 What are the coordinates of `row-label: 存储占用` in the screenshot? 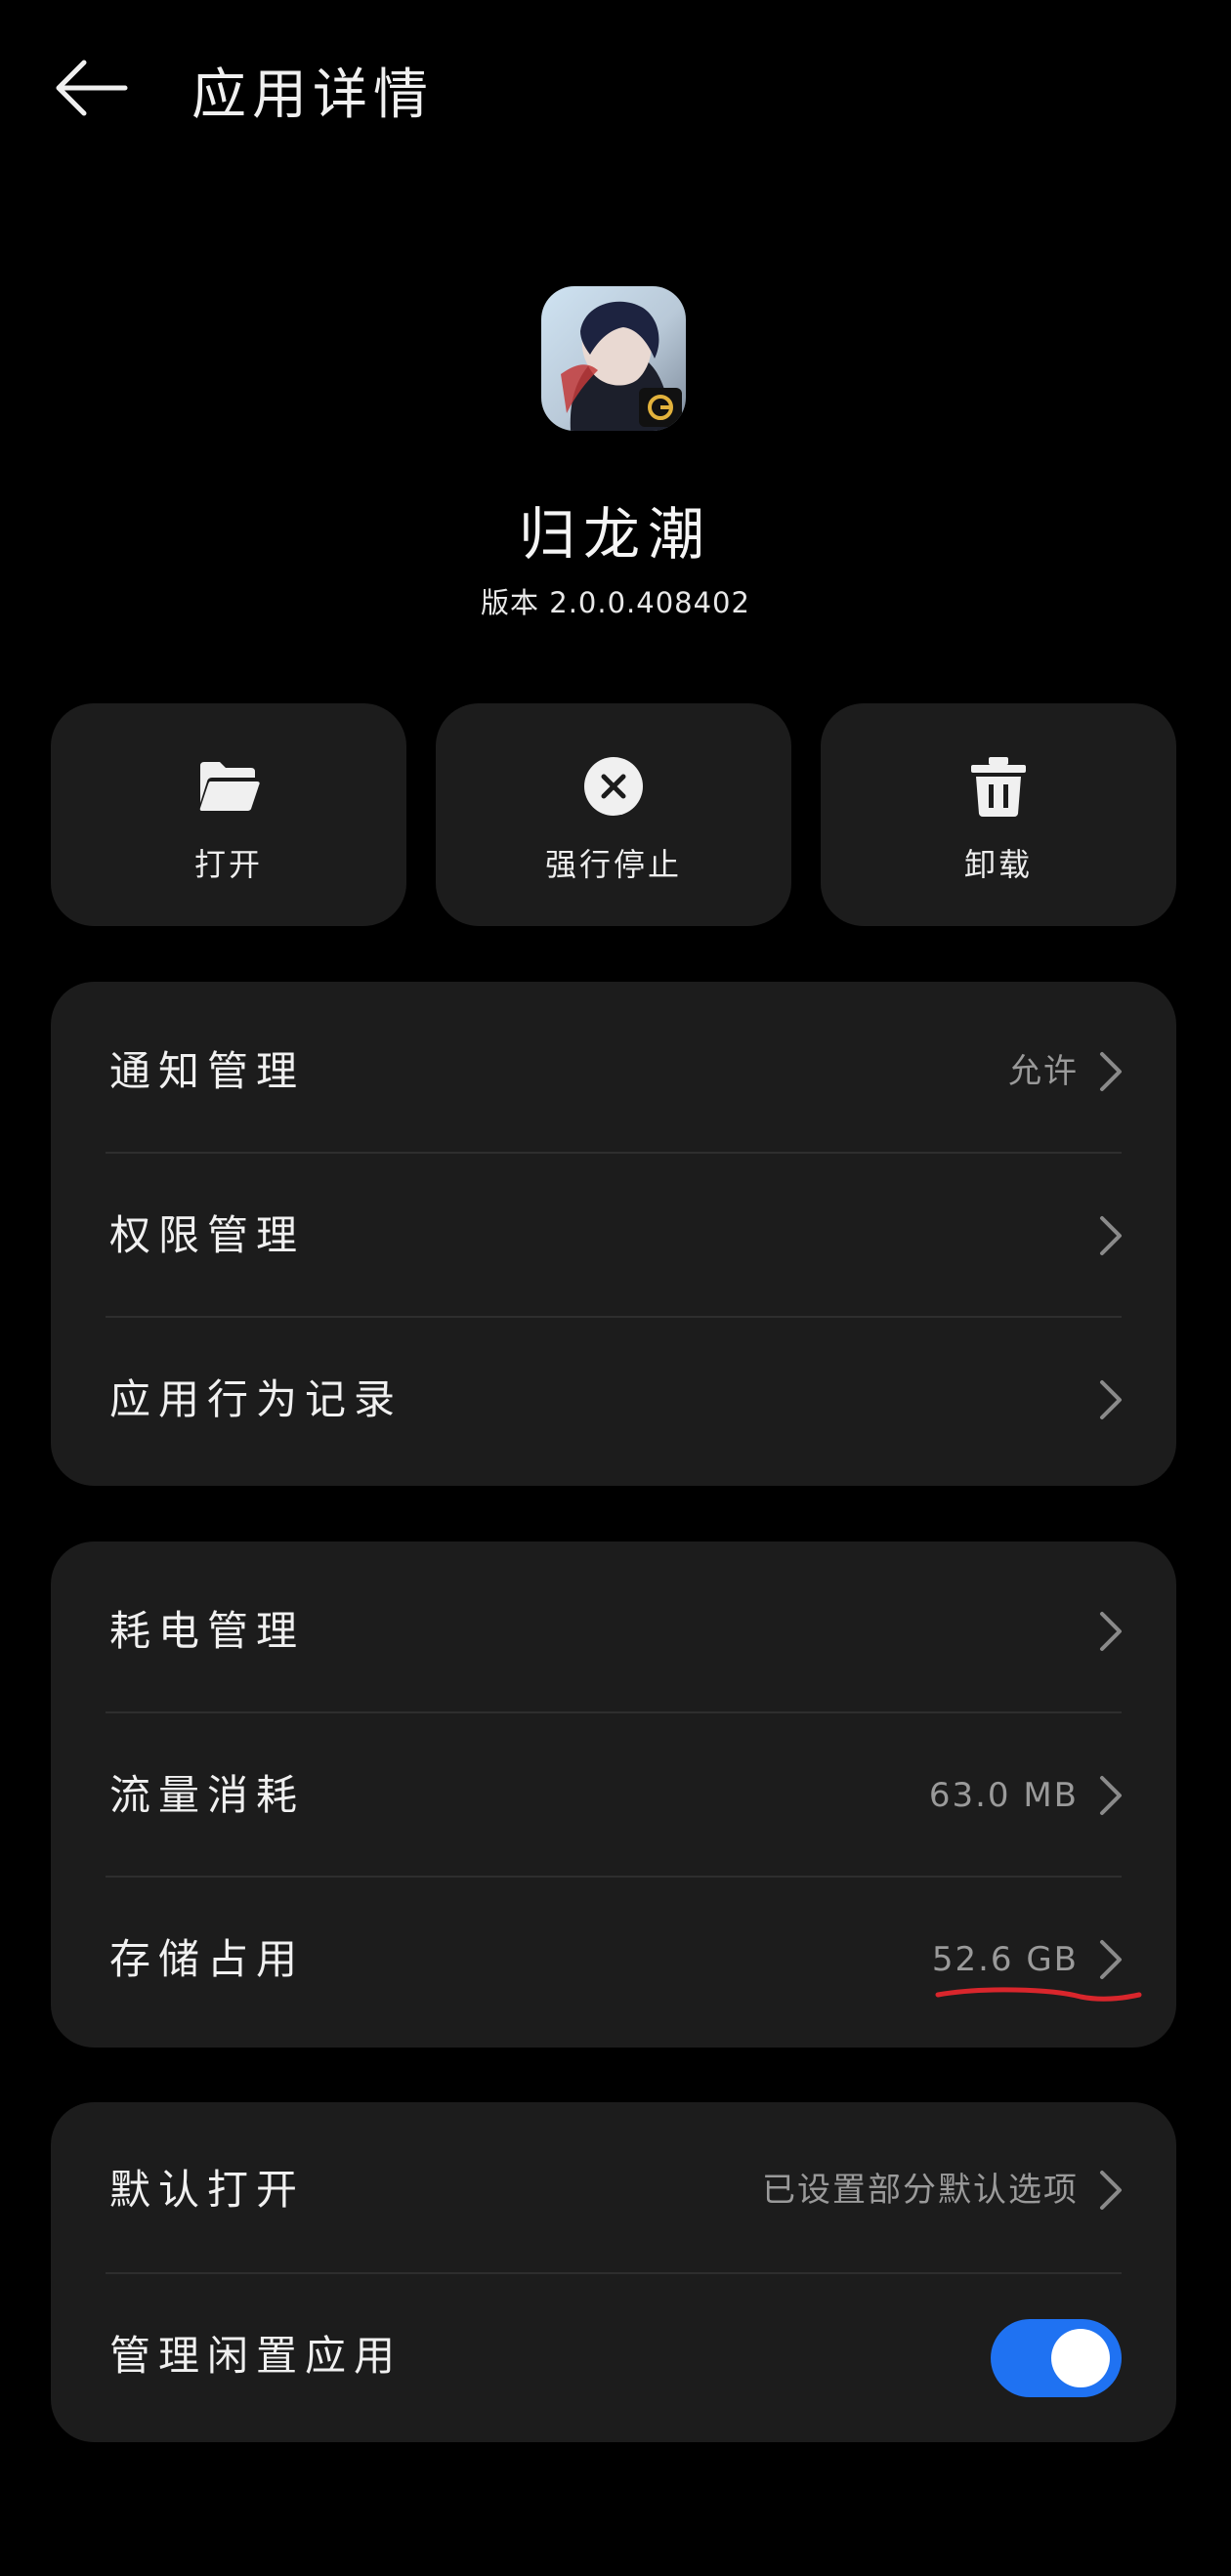 It's located at (208, 1959).